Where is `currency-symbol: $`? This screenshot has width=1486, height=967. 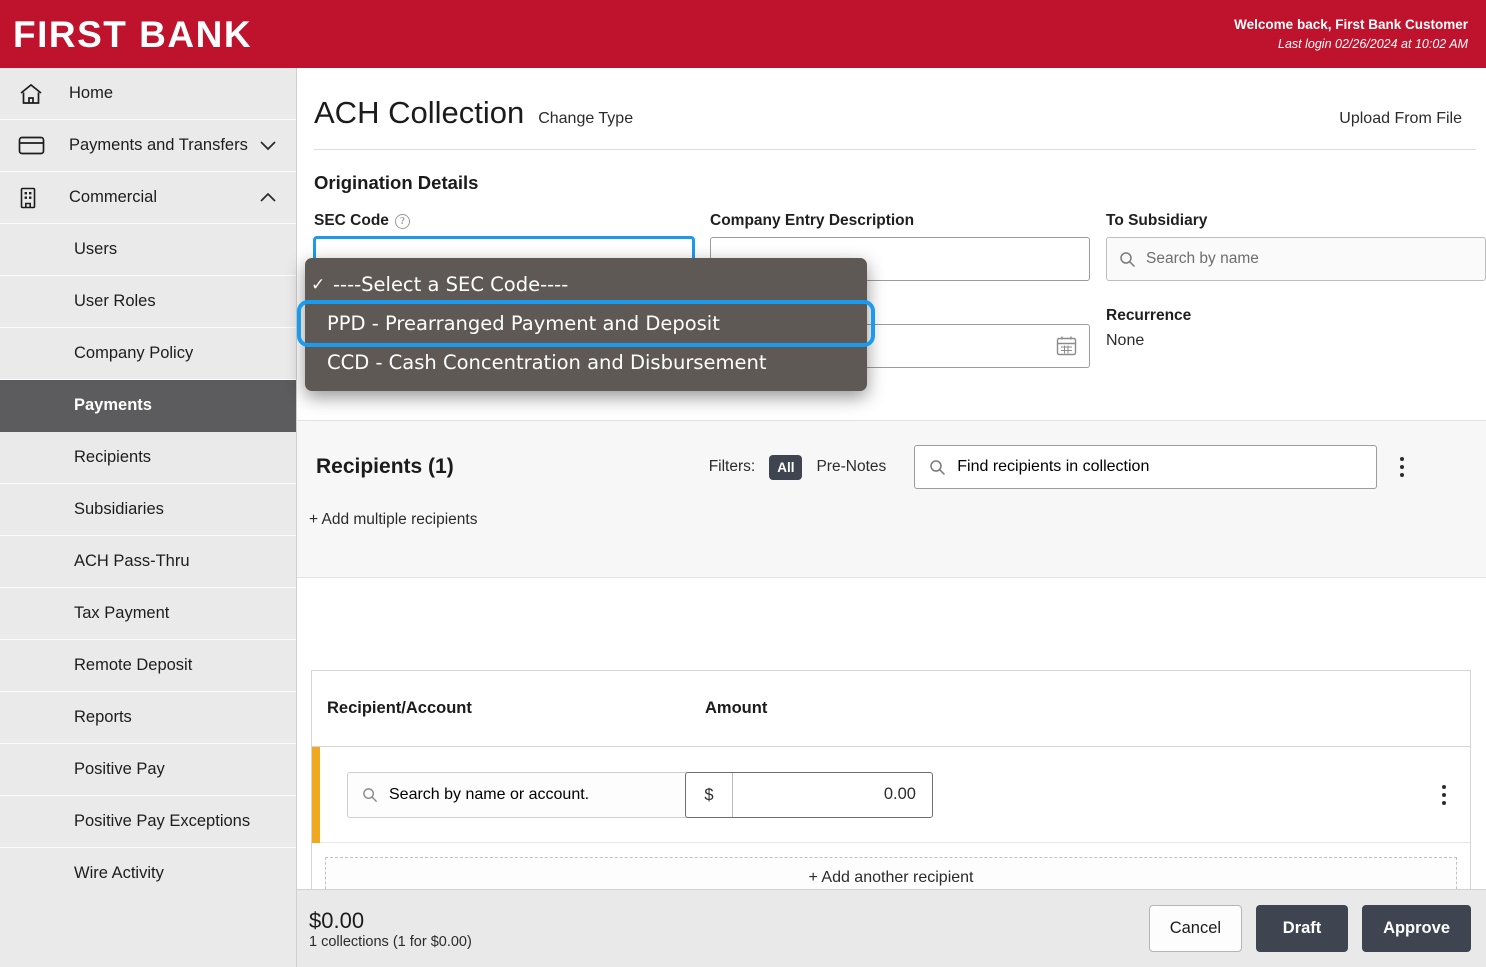
currency-symbol: $ is located at coordinates (709, 794).